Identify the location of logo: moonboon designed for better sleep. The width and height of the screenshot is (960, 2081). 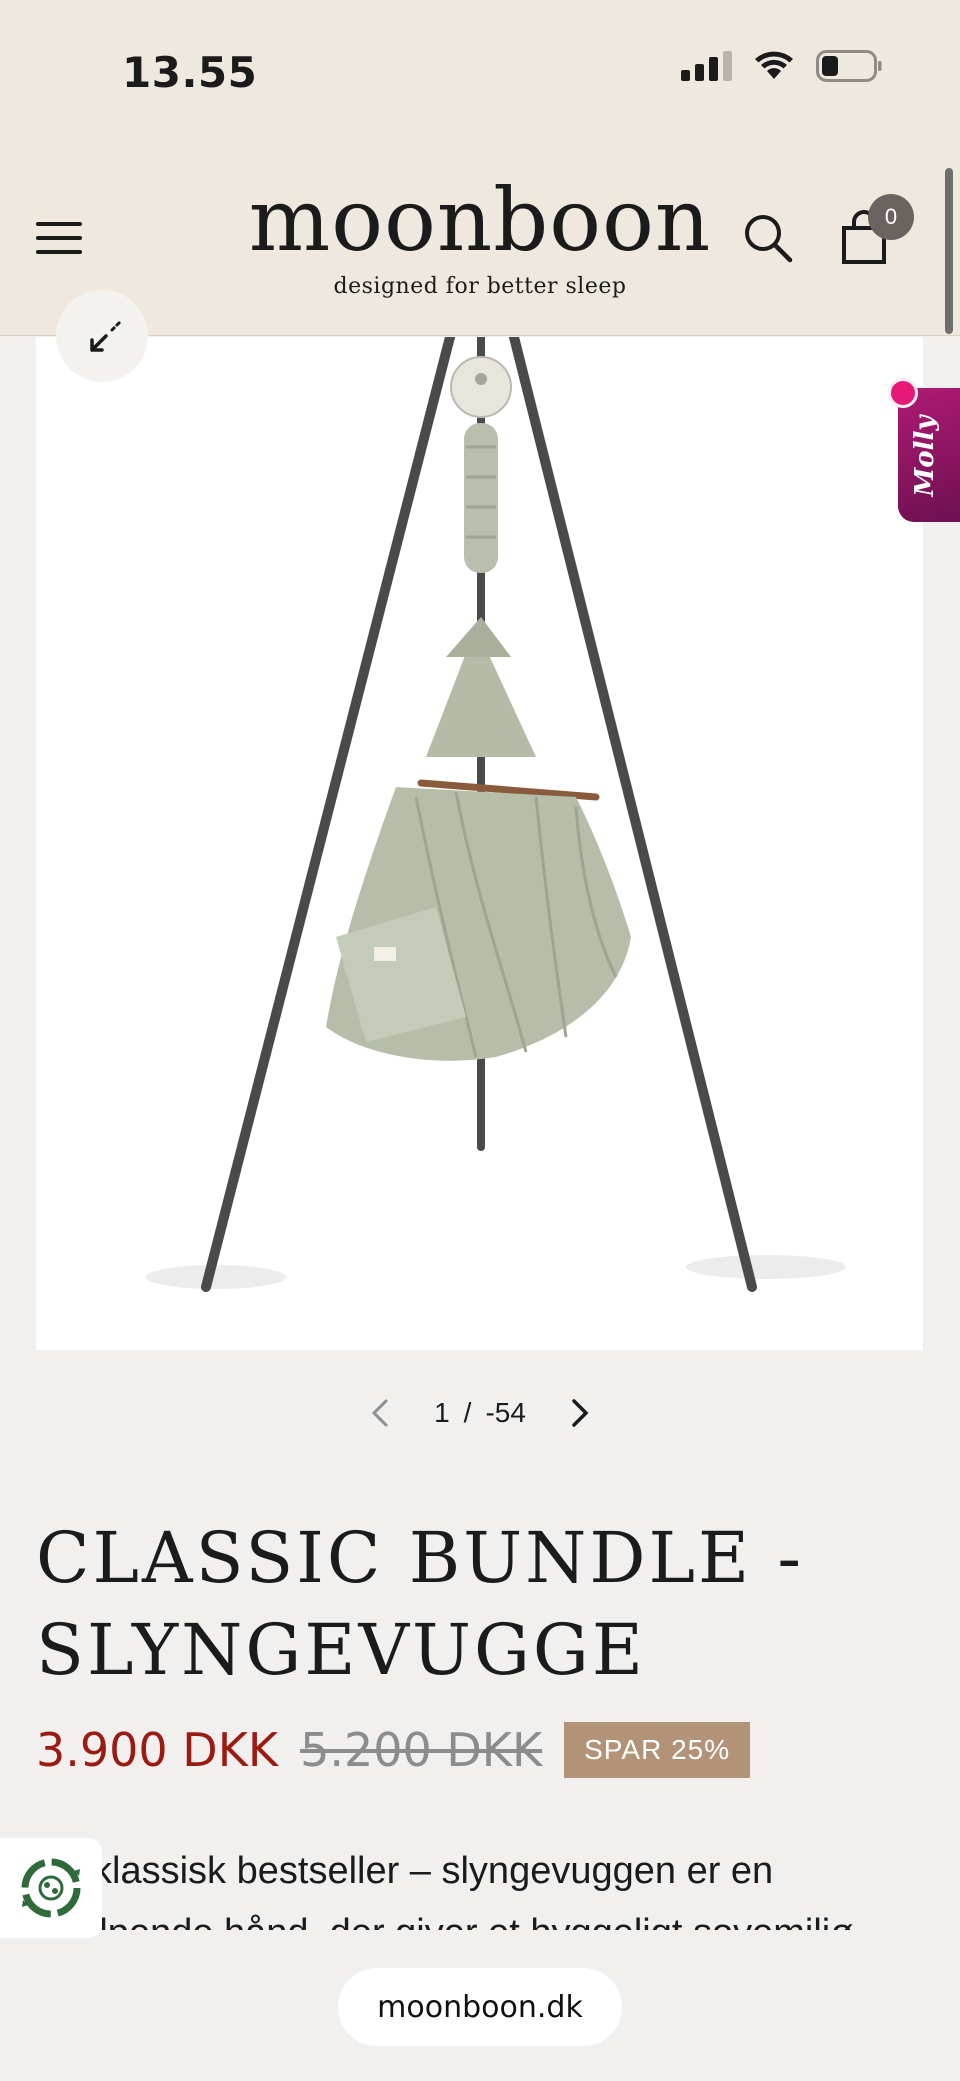
(480, 238).